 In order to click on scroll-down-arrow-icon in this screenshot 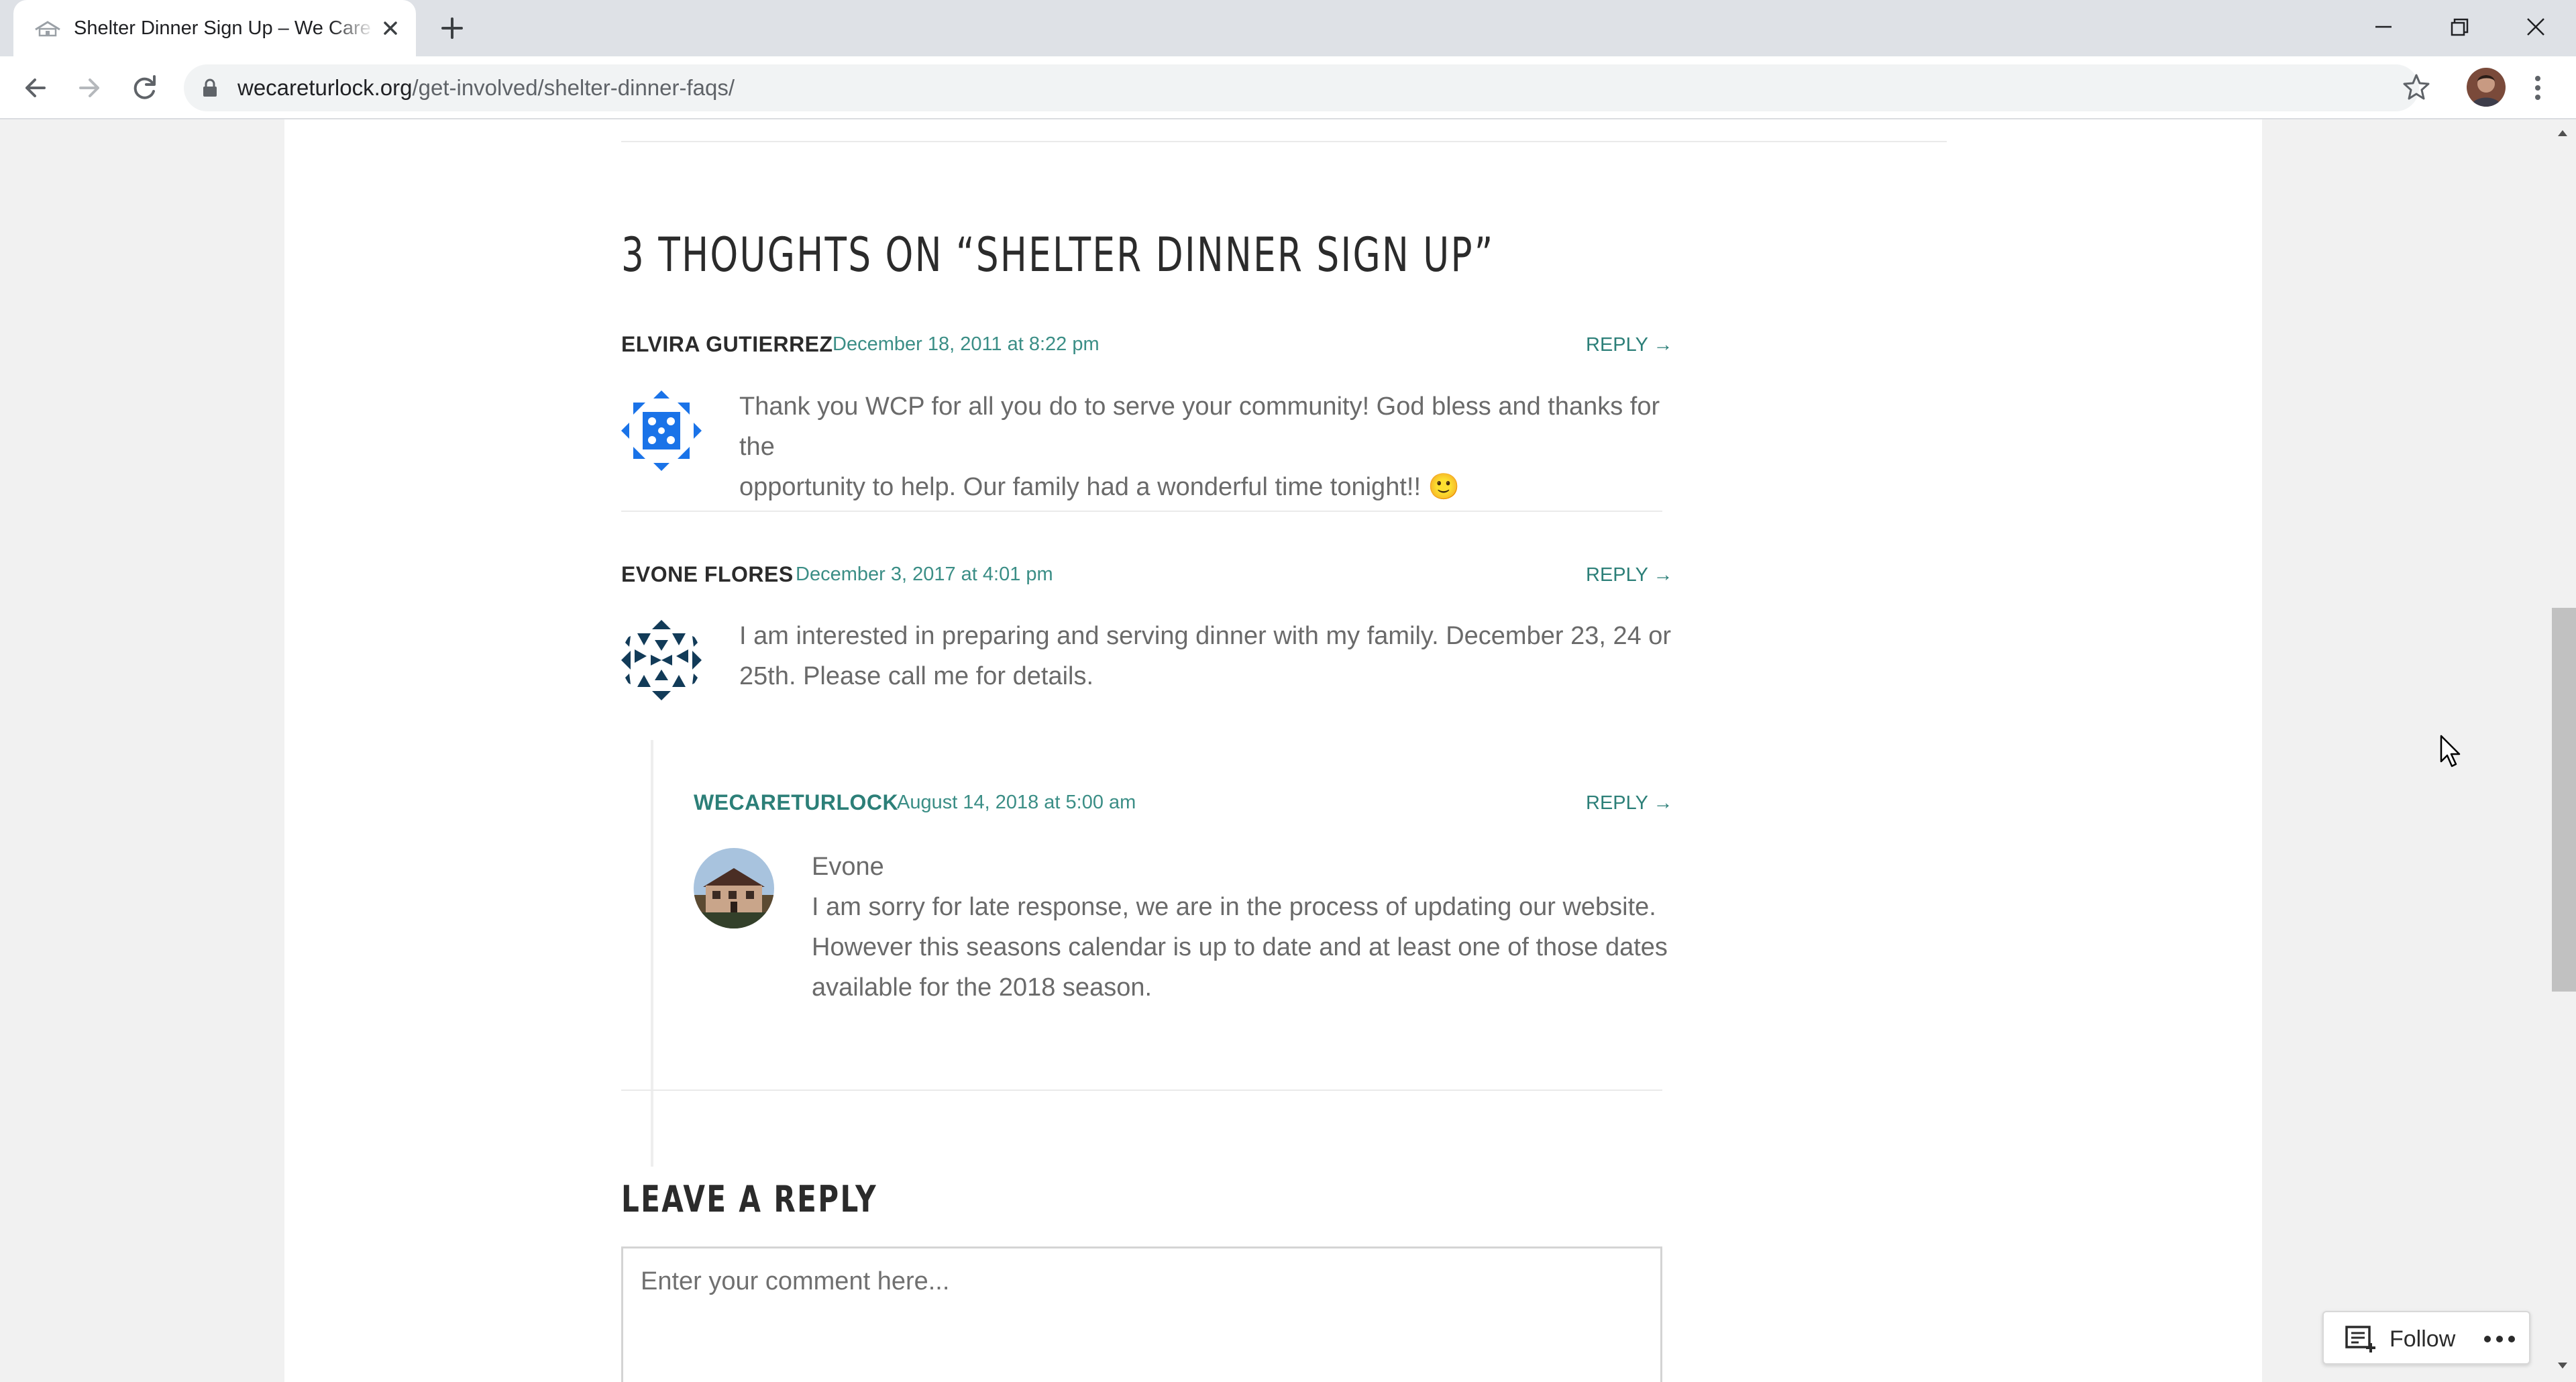, I will do `click(2562, 1366)`.